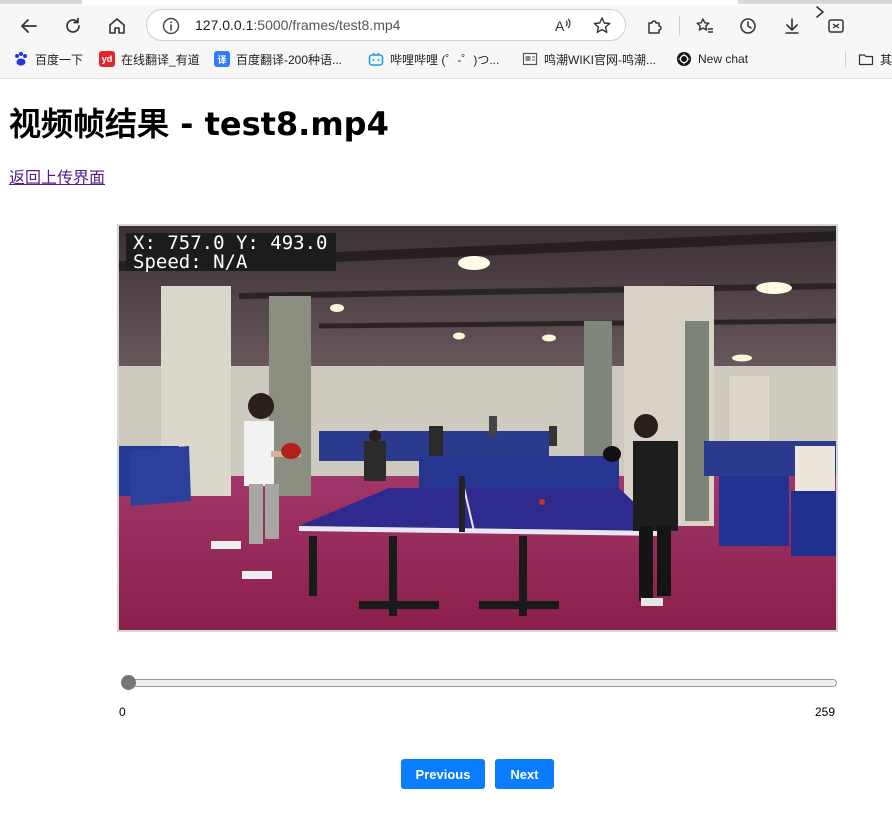  I want to click on bookmark-youdao: yd 在线翻译_有道, so click(149, 59).